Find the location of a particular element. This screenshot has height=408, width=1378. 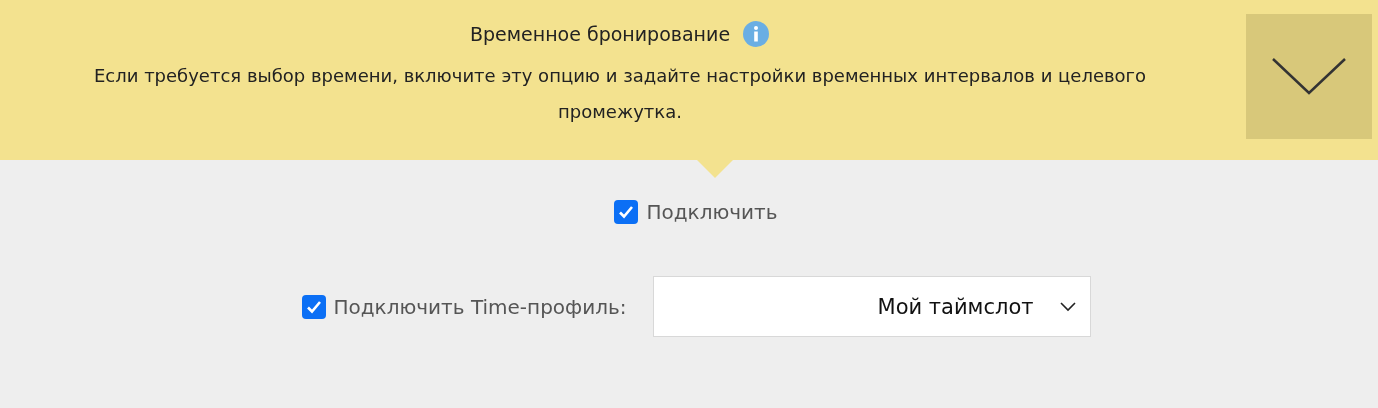

banner-description: Если требуется выбор времени, включите эту опцию и задайте настройки временных интервалов и целевого промежутка. is located at coordinates (620, 94).